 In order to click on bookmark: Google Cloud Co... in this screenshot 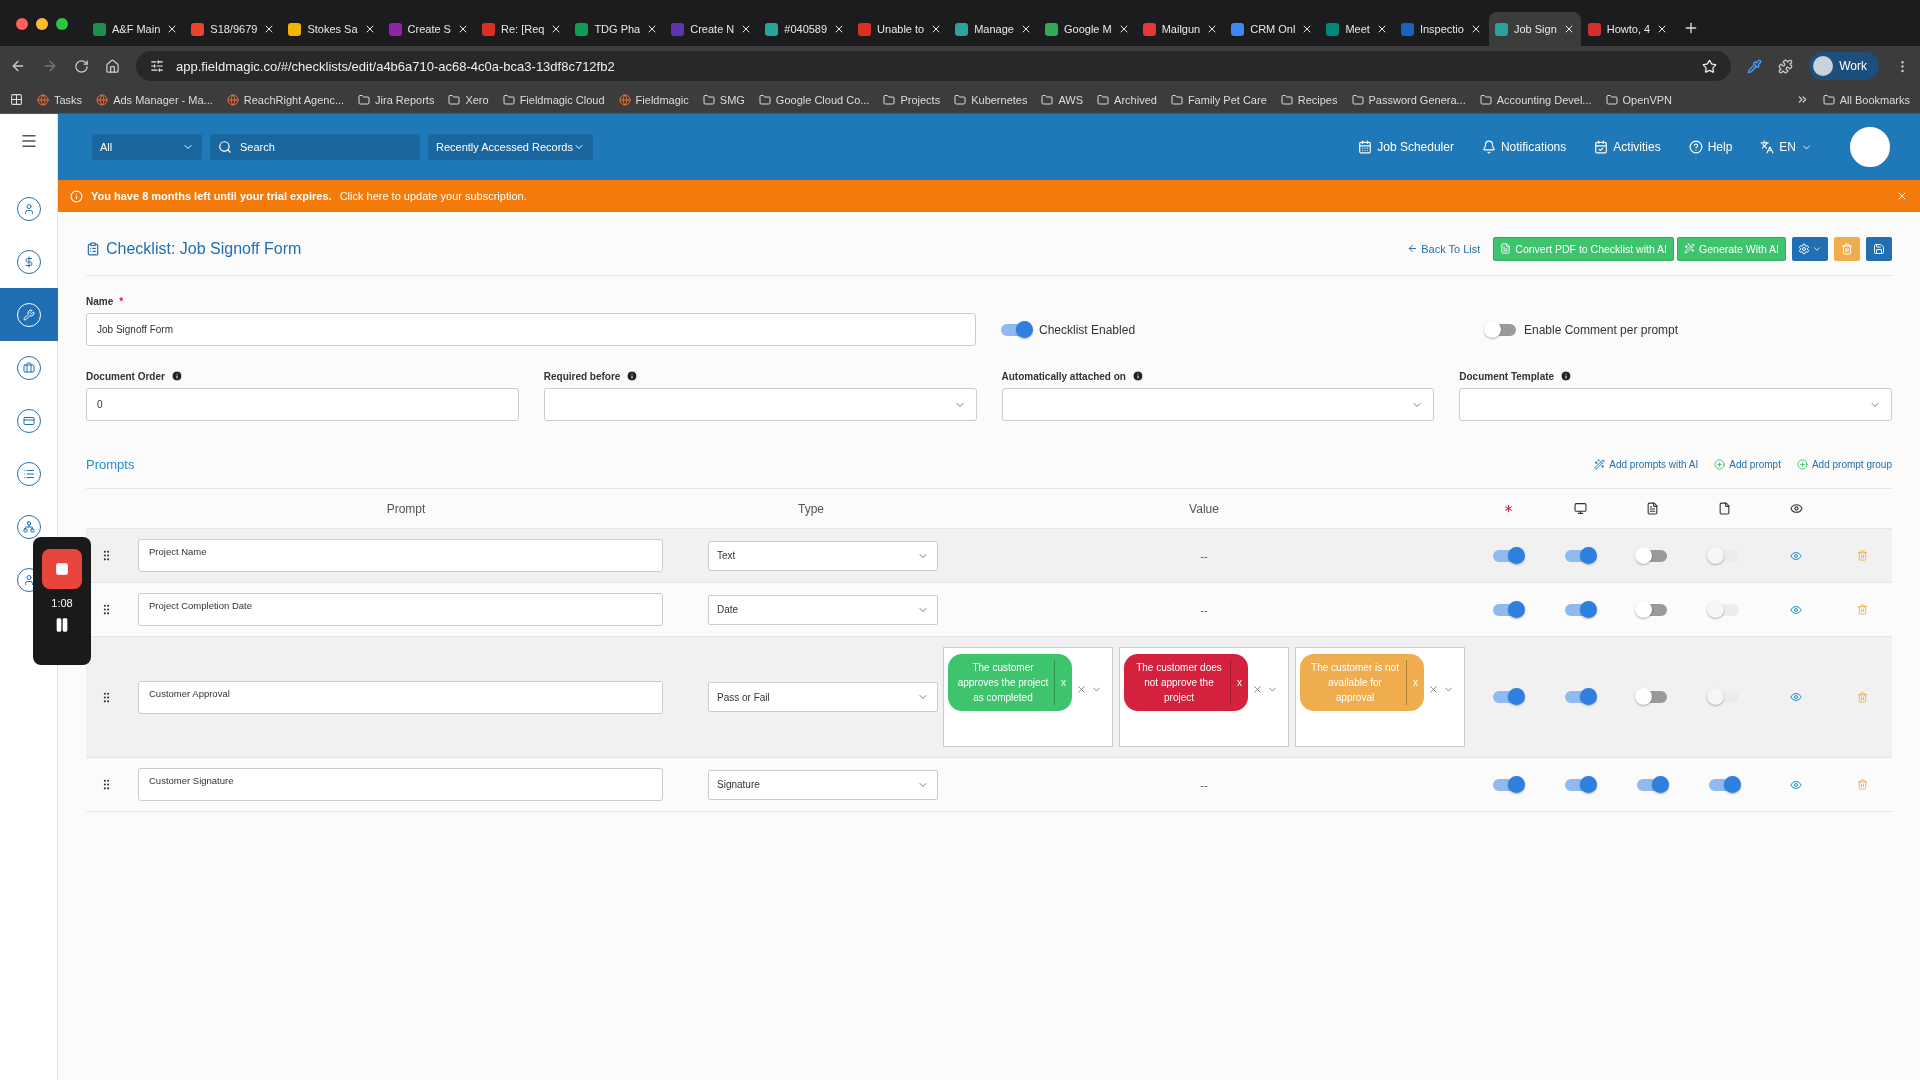, I will do `click(814, 99)`.